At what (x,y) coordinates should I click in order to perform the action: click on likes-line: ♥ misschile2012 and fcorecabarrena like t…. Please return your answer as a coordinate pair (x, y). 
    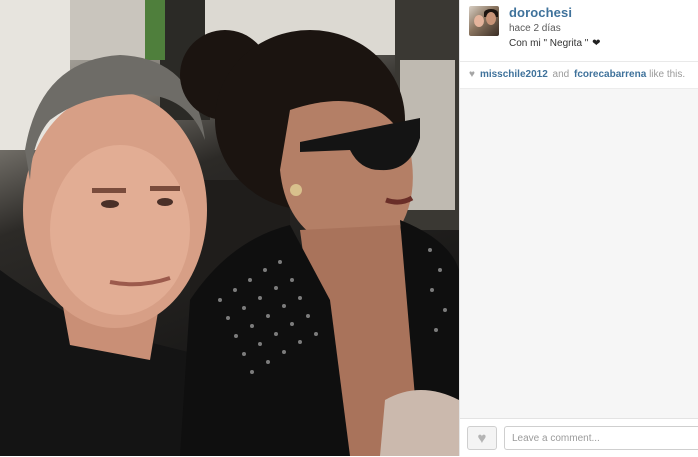
    Looking at the image, I should click on (577, 74).